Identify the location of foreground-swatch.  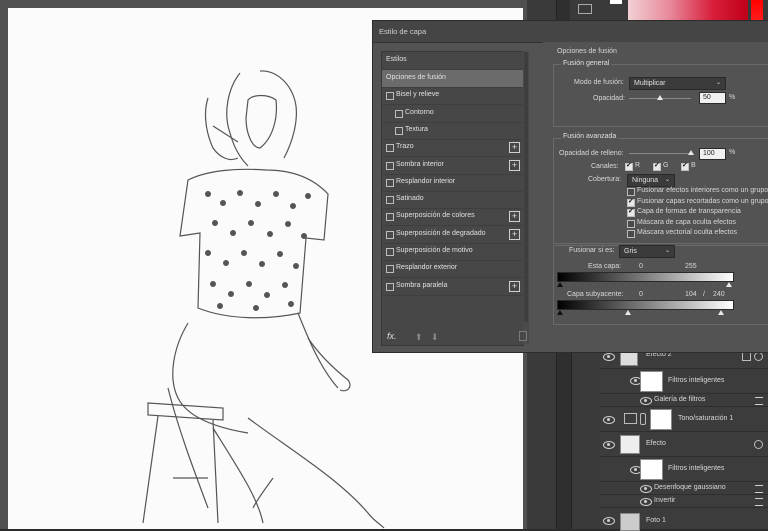
(616, 2).